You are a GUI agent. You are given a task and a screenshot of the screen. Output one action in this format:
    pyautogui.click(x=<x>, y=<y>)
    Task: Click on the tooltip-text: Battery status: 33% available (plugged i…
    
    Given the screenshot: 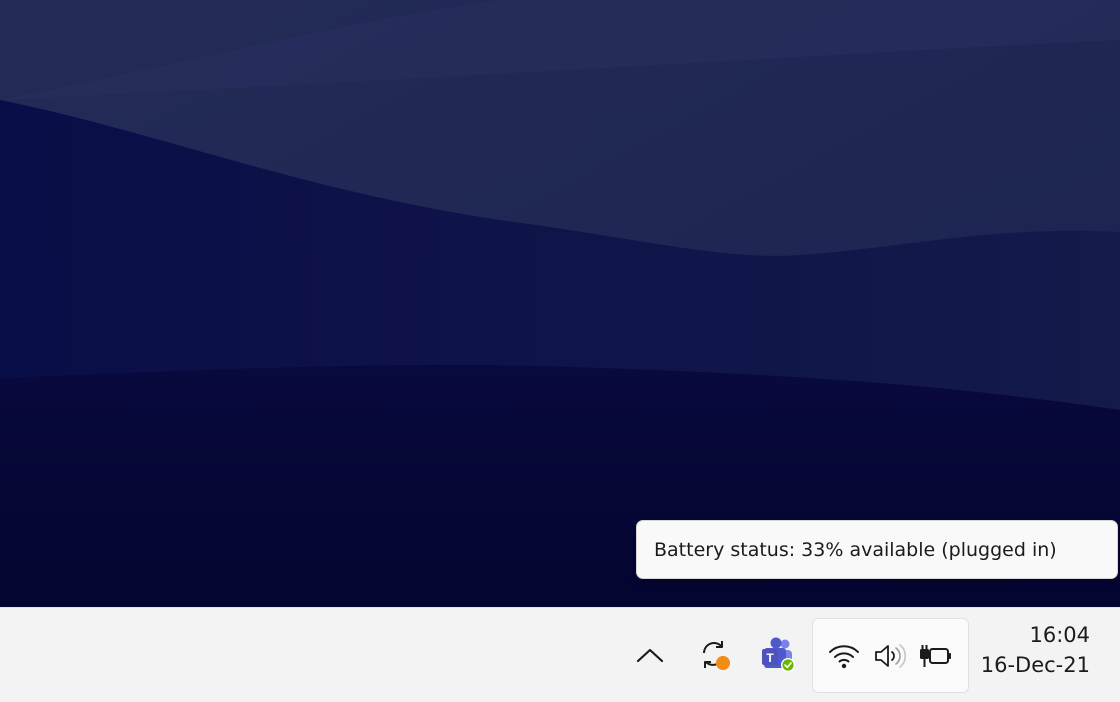 What is the action you would take?
    pyautogui.click(x=855, y=549)
    